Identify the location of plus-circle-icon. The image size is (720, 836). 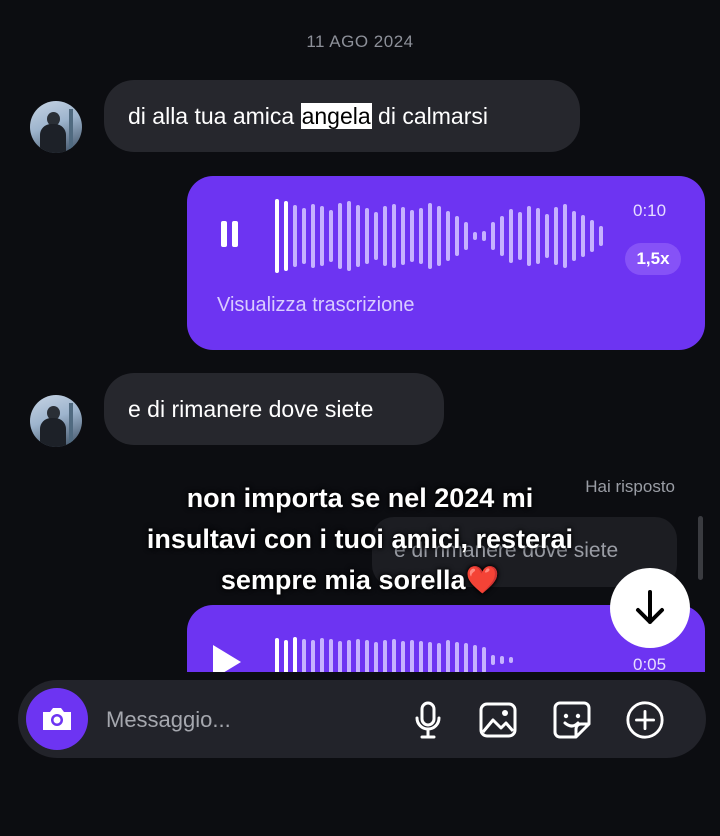
(645, 720).